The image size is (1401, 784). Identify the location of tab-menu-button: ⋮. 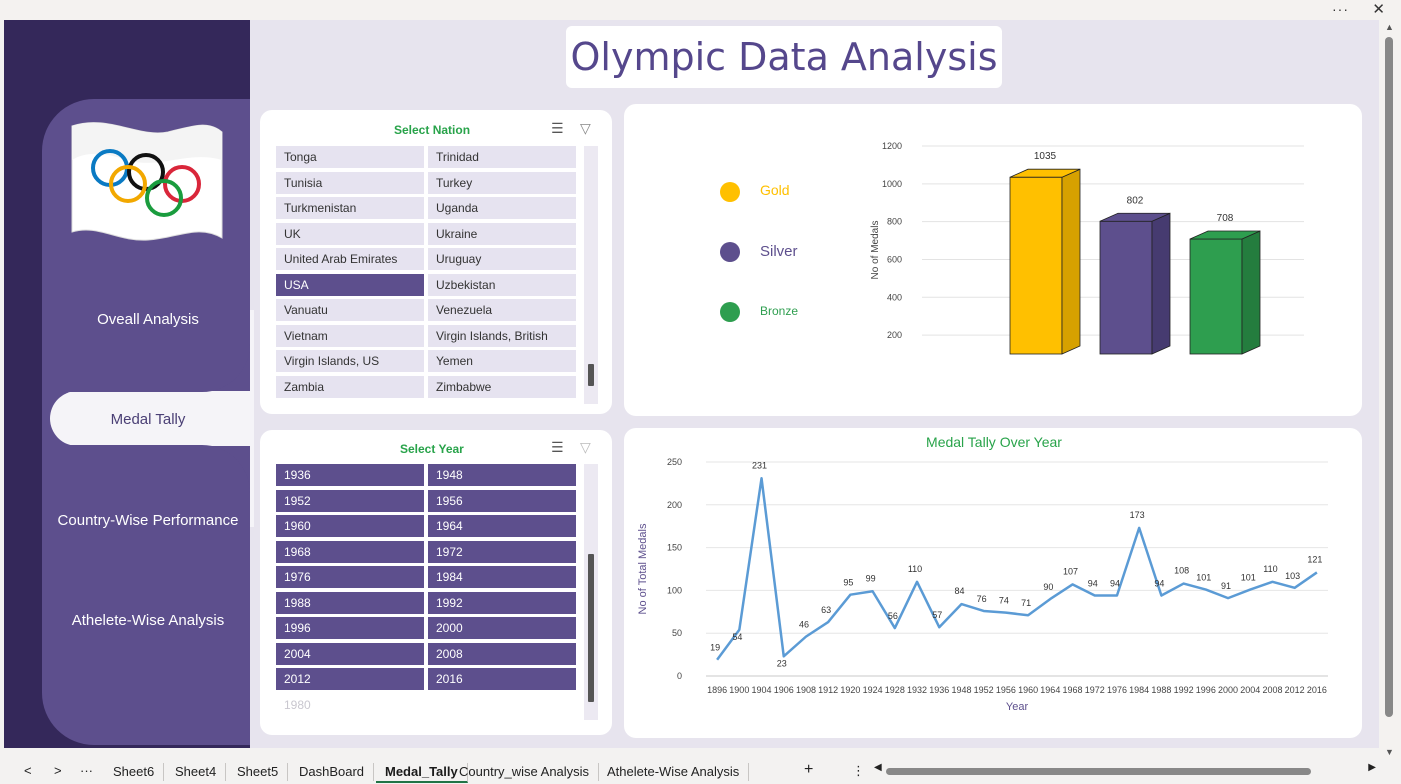
(858, 771).